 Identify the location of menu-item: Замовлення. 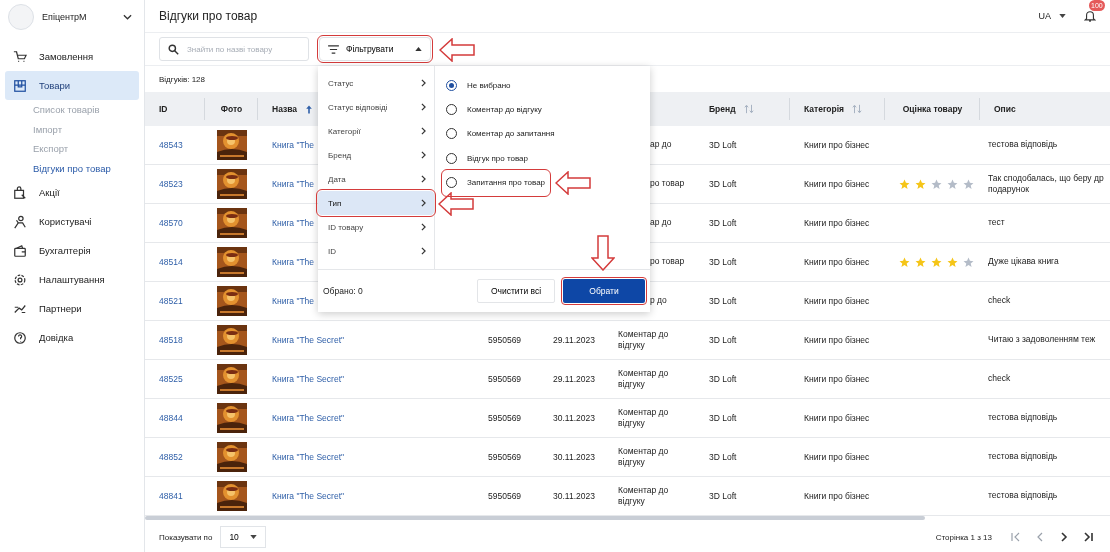
(72, 56).